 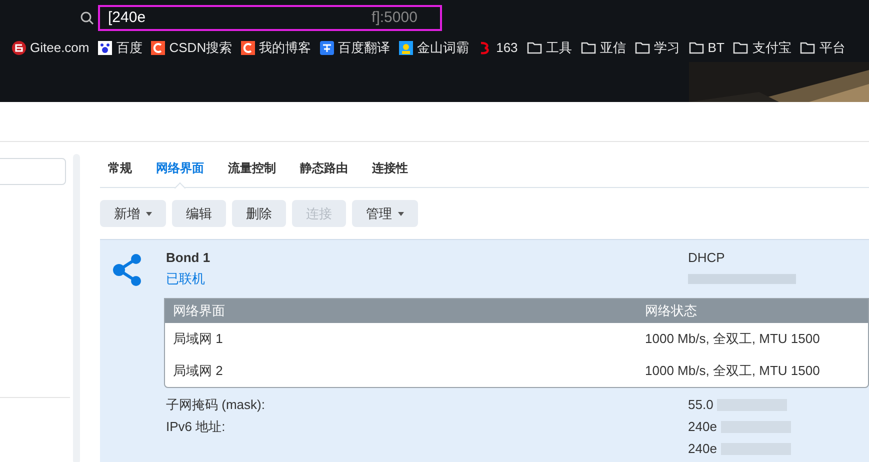 What do you see at coordinates (199, 311) in the screenshot?
I see `column-header: 网络界面` at bounding box center [199, 311].